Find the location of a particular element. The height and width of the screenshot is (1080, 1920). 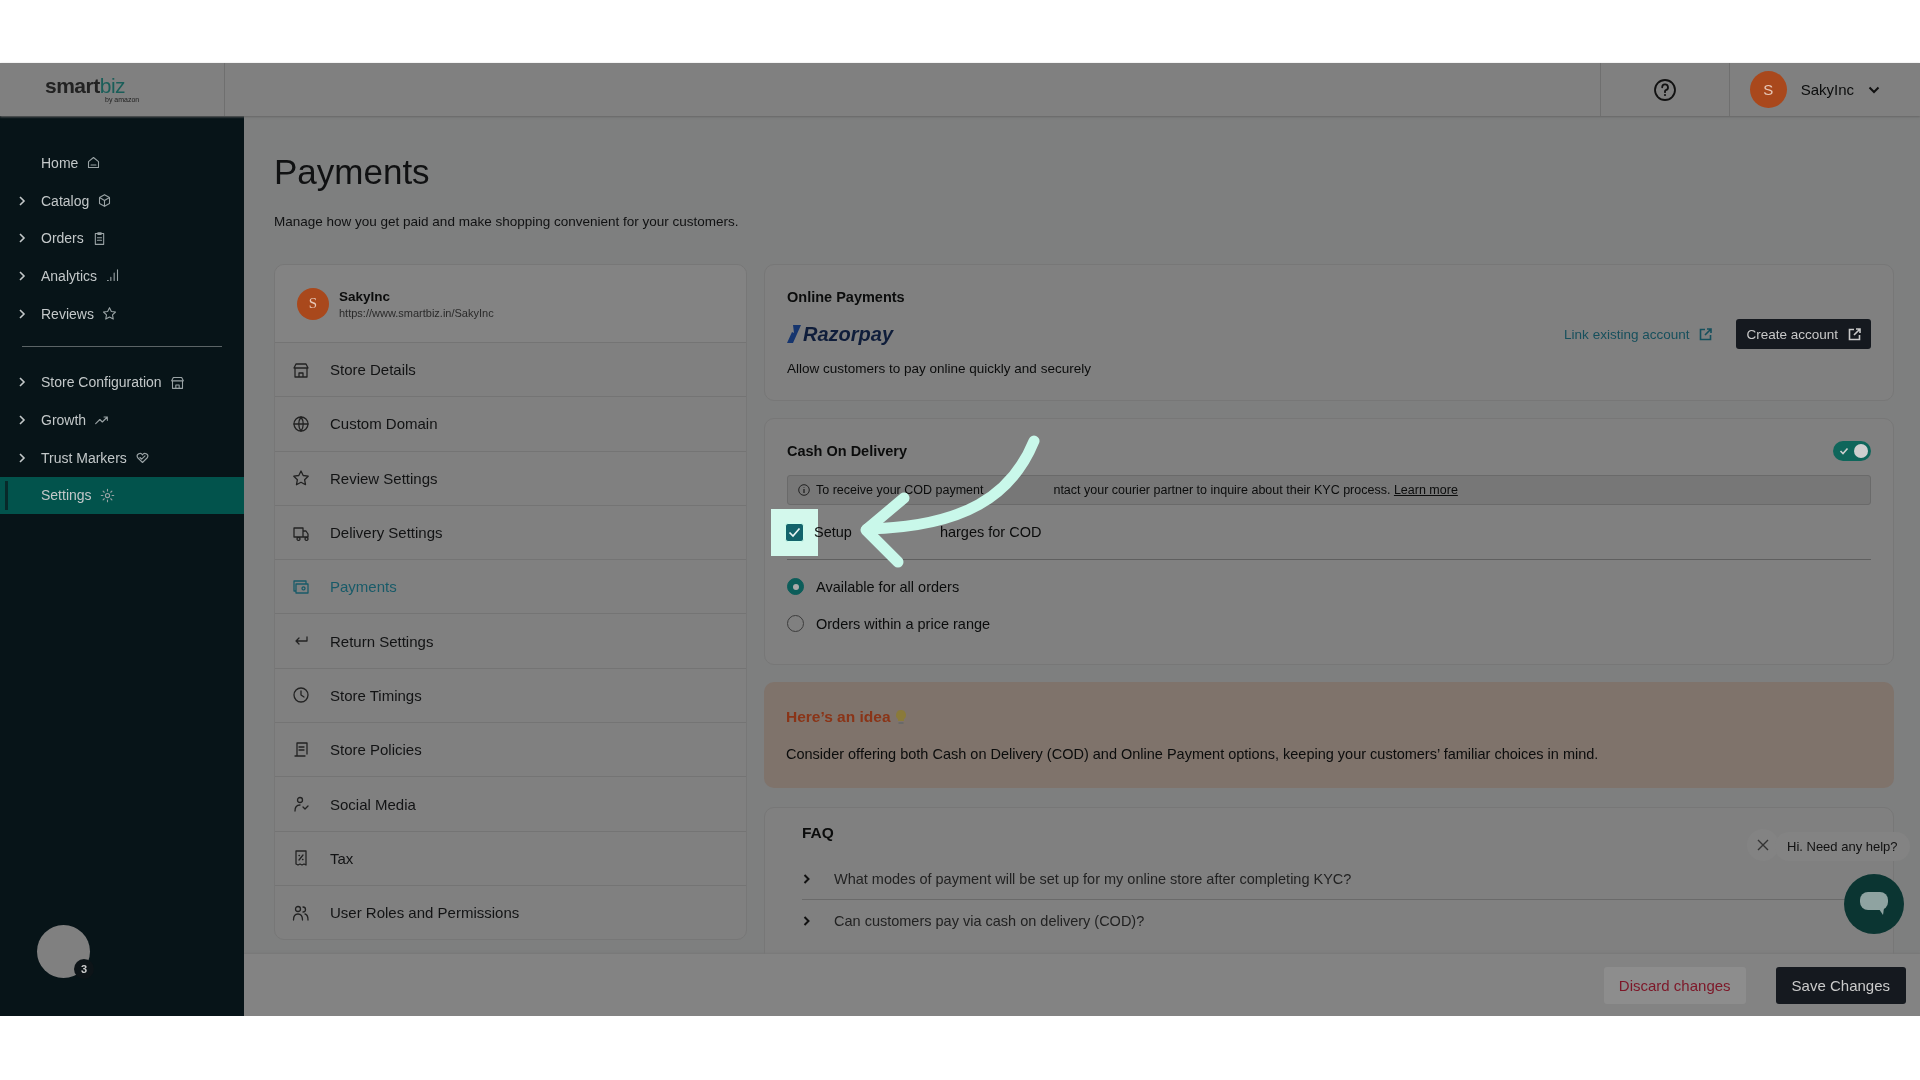

menu-label: User Roles and Permissions is located at coordinates (425, 913).